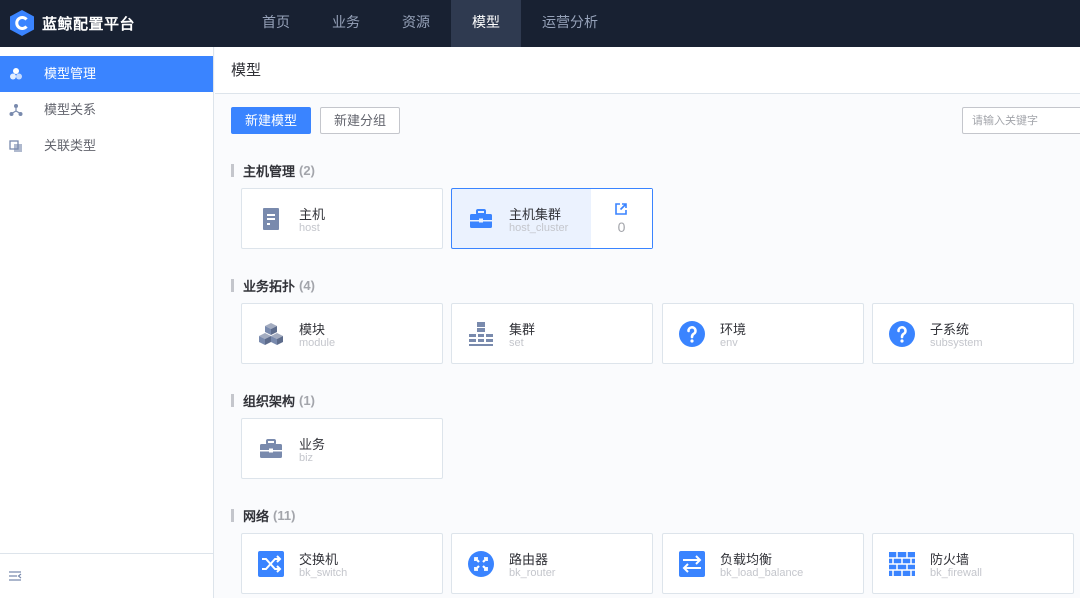 This screenshot has height=598, width=1080. Describe the element at coordinates (342, 218) in the screenshot. I see `model-card-host: 主机 host` at that location.